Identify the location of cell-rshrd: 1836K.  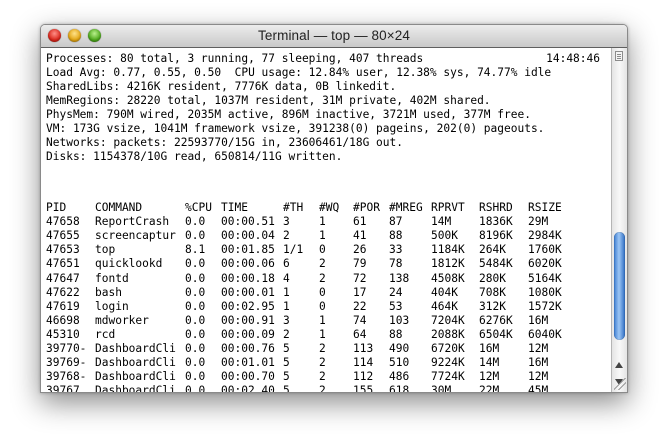
(496, 222).